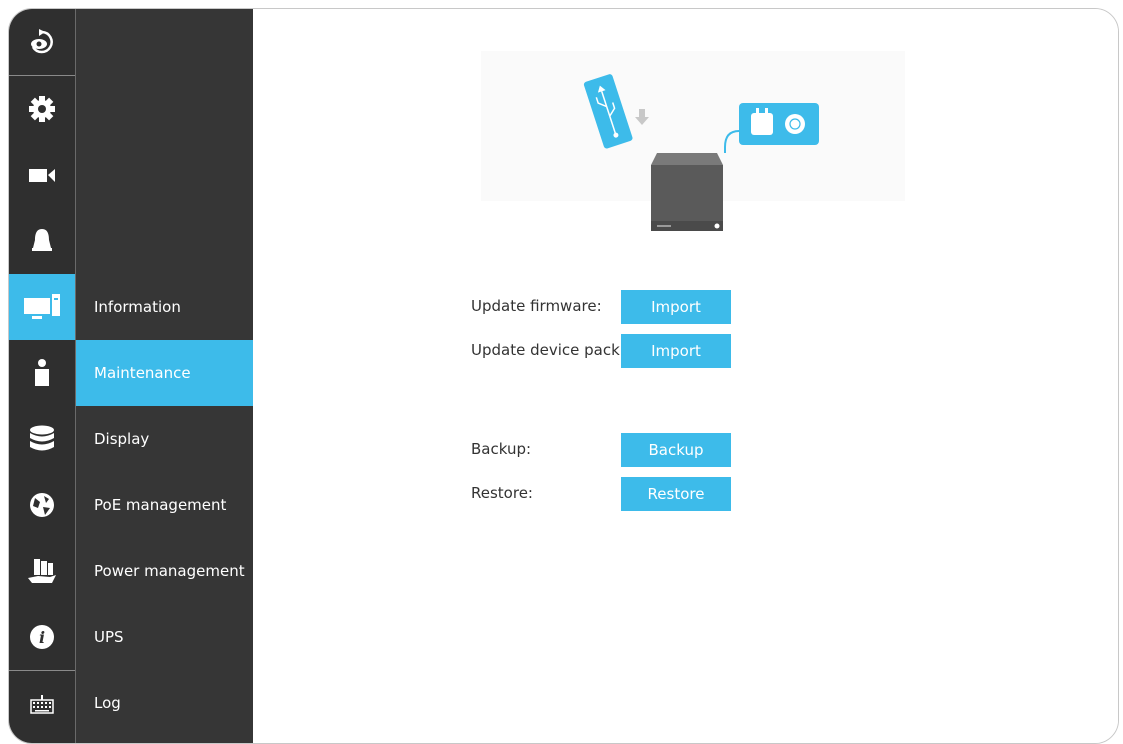 The width and height of the screenshot is (1123, 744). I want to click on submenu-item-information: Information, so click(165, 307).